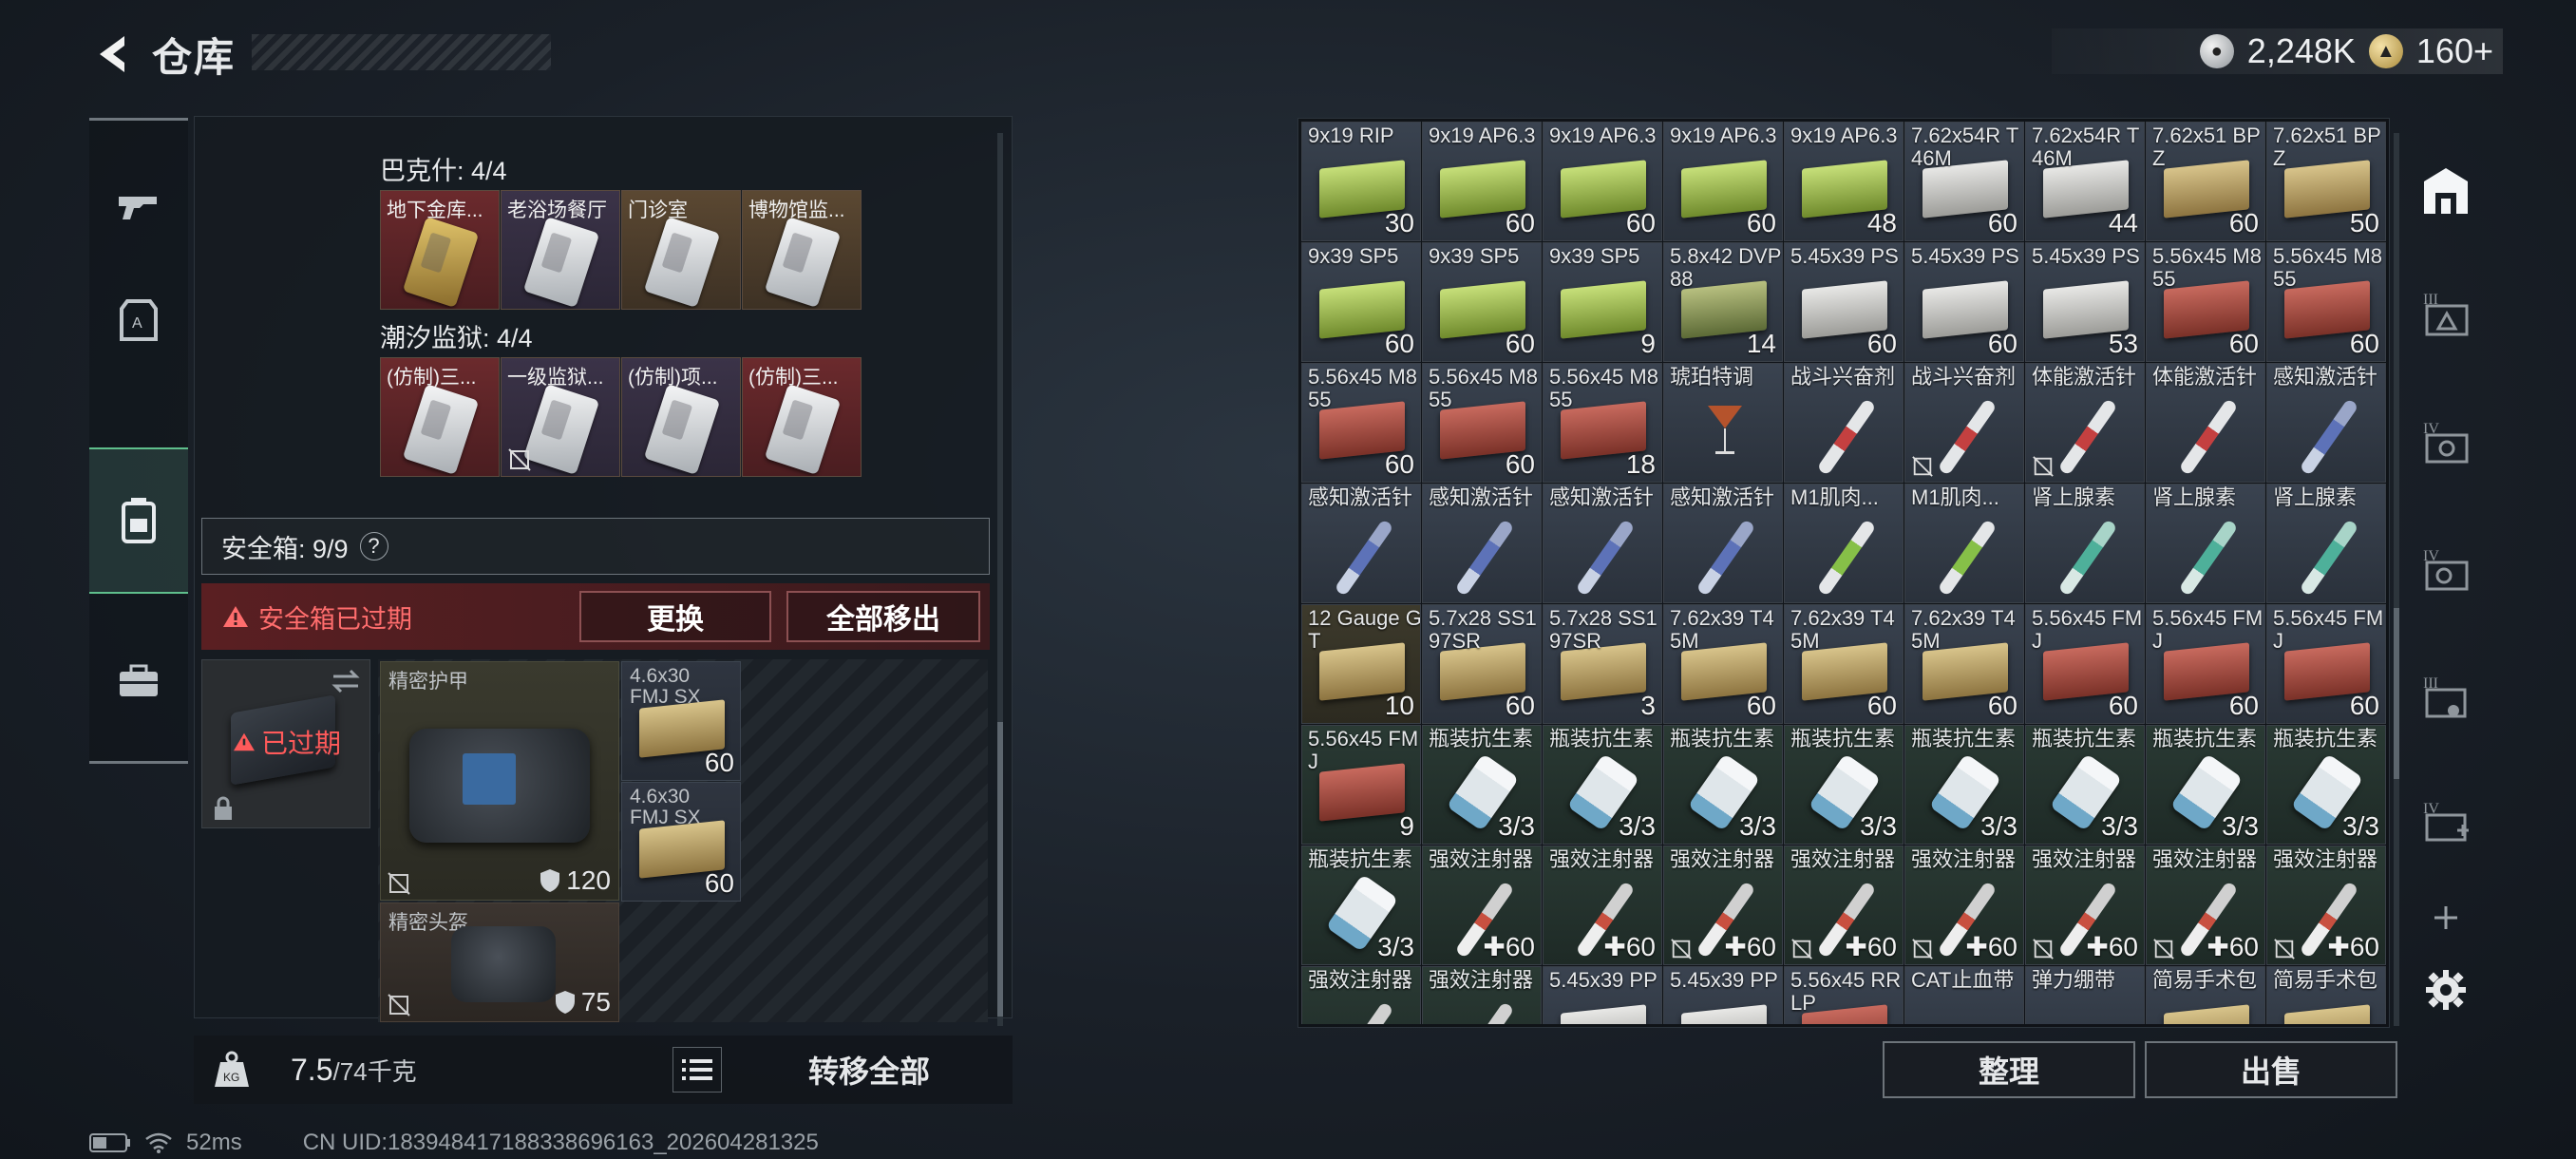 This screenshot has height=1159, width=2576. What do you see at coordinates (2446, 191) in the screenshot?
I see `stash-tab` at bounding box center [2446, 191].